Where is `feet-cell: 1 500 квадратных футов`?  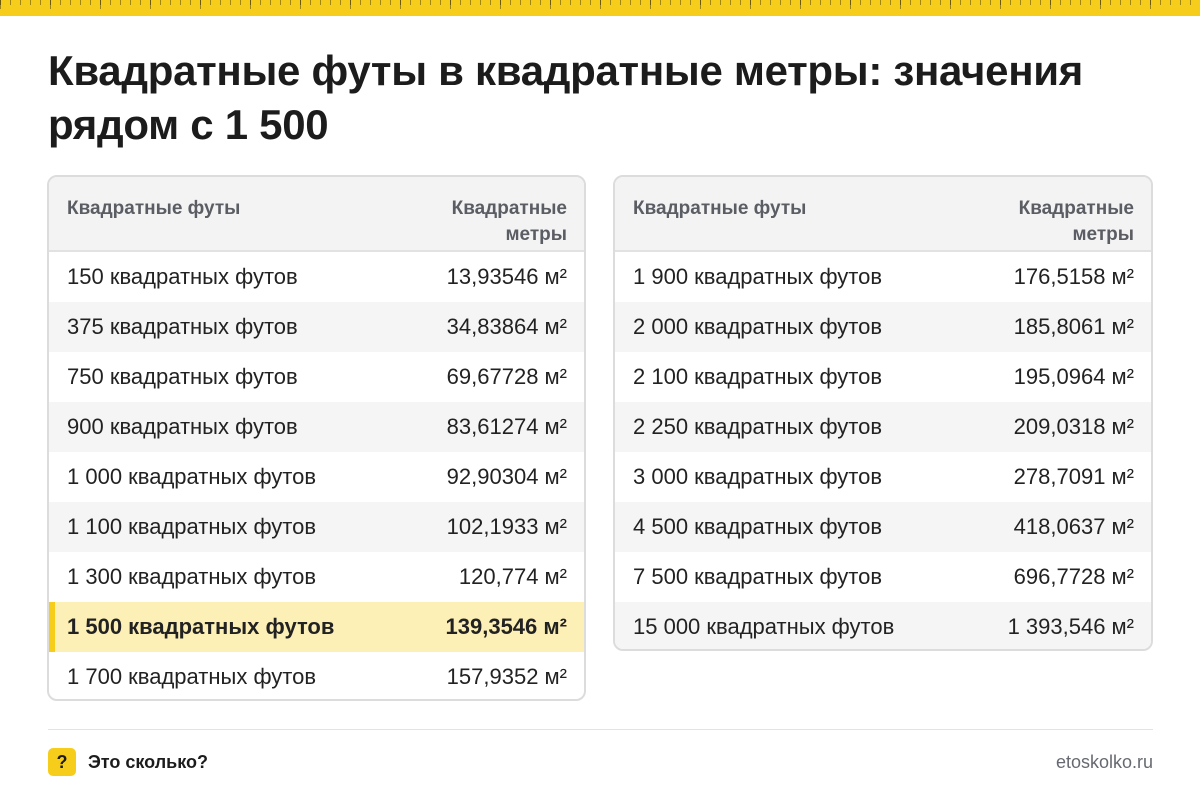 feet-cell: 1 500 квадратных футов is located at coordinates (201, 626).